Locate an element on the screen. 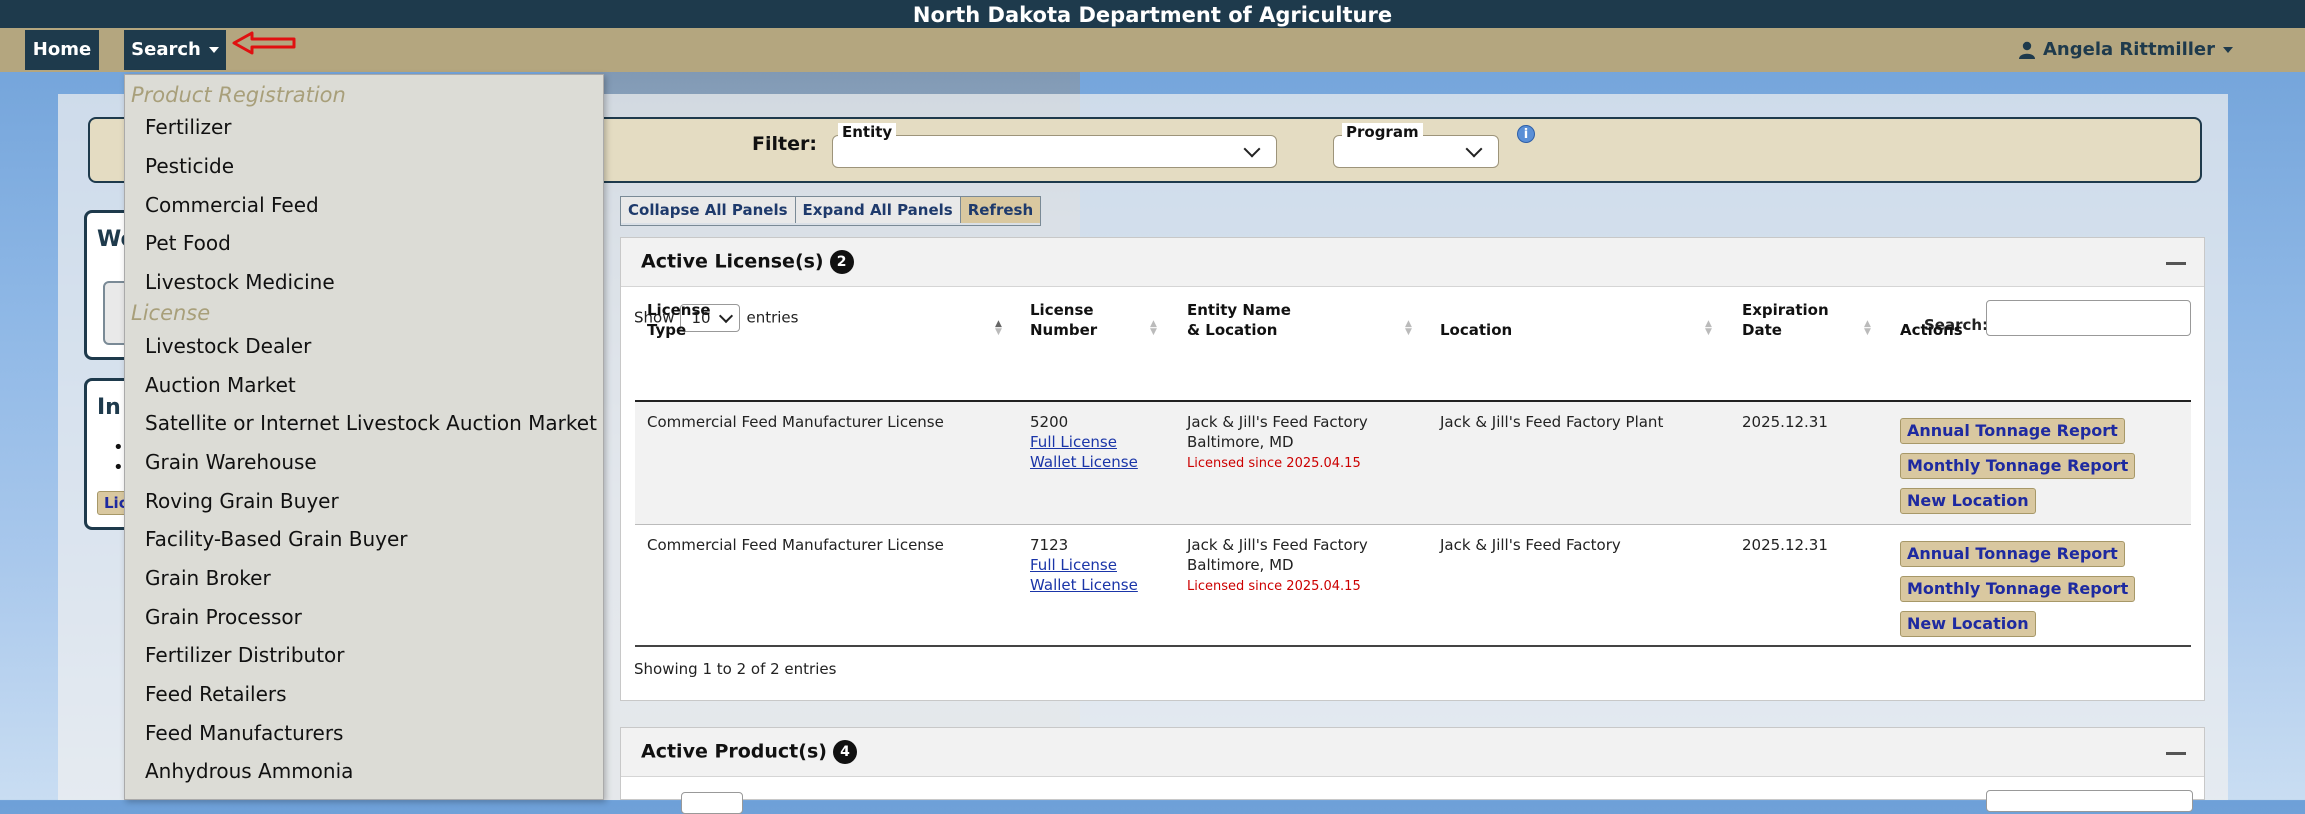  entries-label: entries is located at coordinates (772, 317).